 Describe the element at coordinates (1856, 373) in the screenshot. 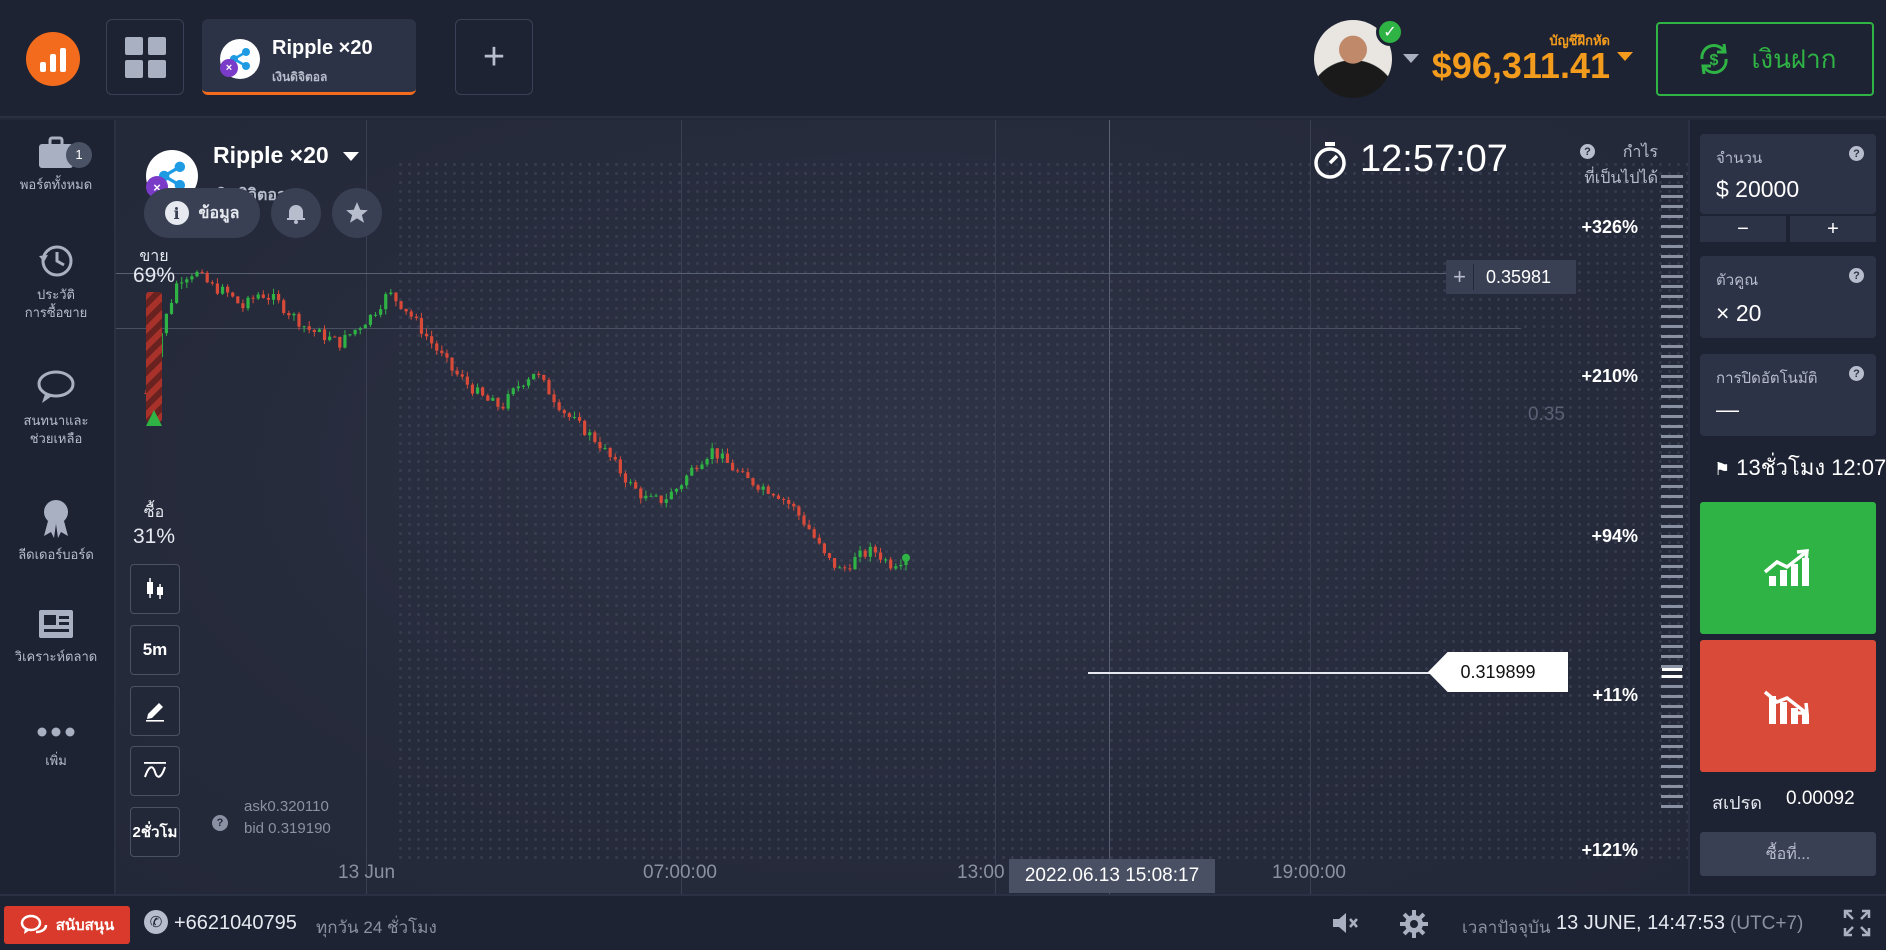

I see `autoclose-help-icon: ?` at that location.